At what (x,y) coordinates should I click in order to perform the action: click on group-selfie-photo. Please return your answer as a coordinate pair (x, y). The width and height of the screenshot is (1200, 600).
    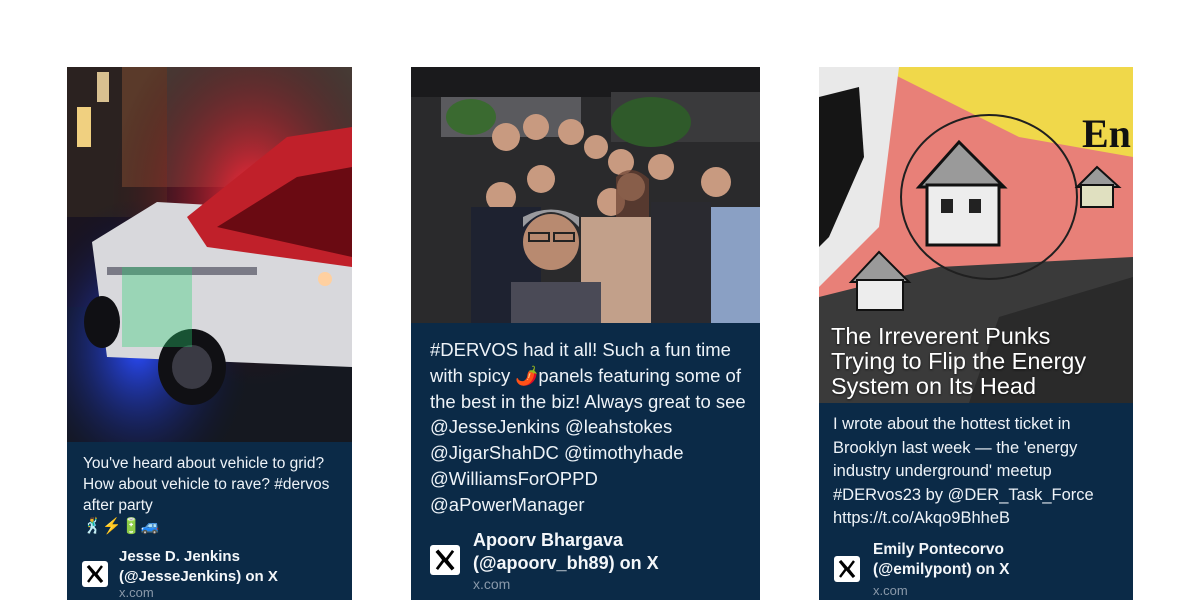
    Looking at the image, I should click on (585, 195).